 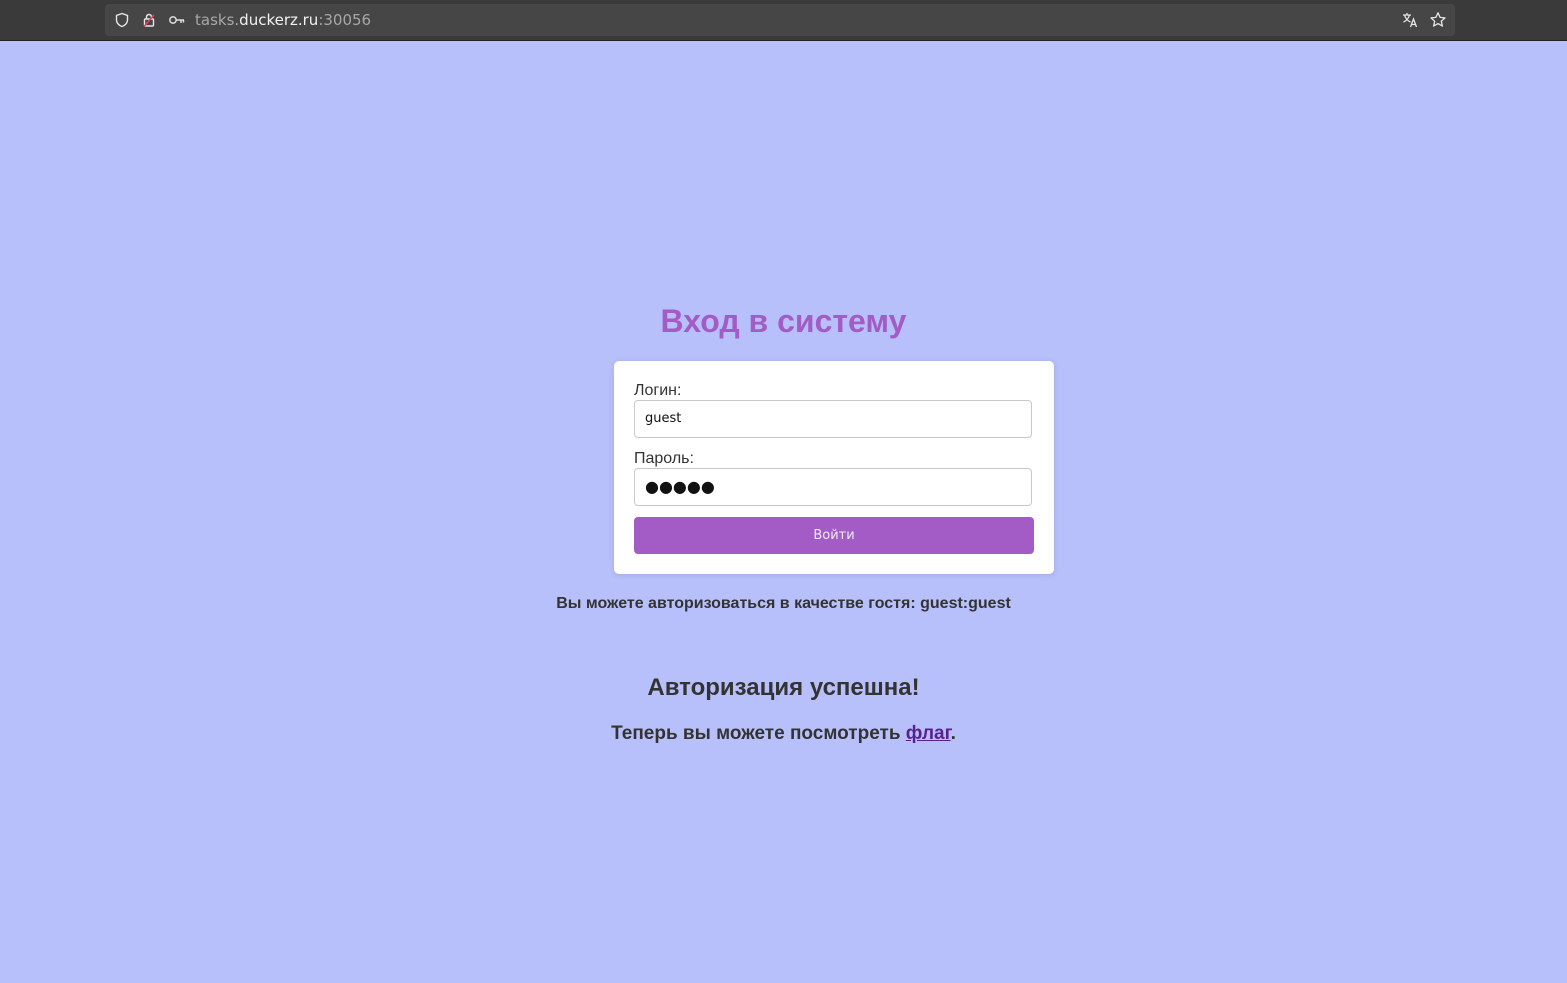 I want to click on url-text: tasks.duckerz.ru:30056, so click(x=283, y=20).